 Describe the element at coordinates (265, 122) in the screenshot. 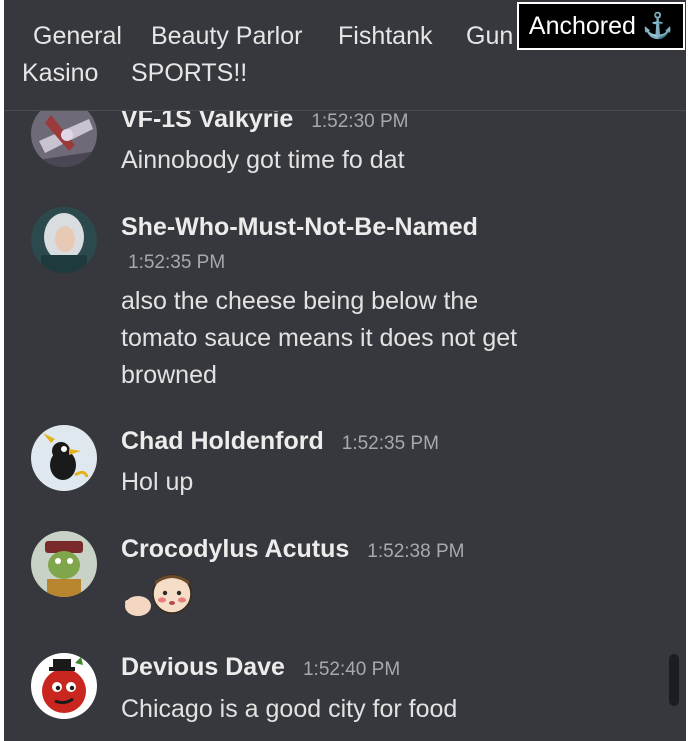

I see `message-author: VF-1S Valkyrie 1:52:30 PM` at that location.